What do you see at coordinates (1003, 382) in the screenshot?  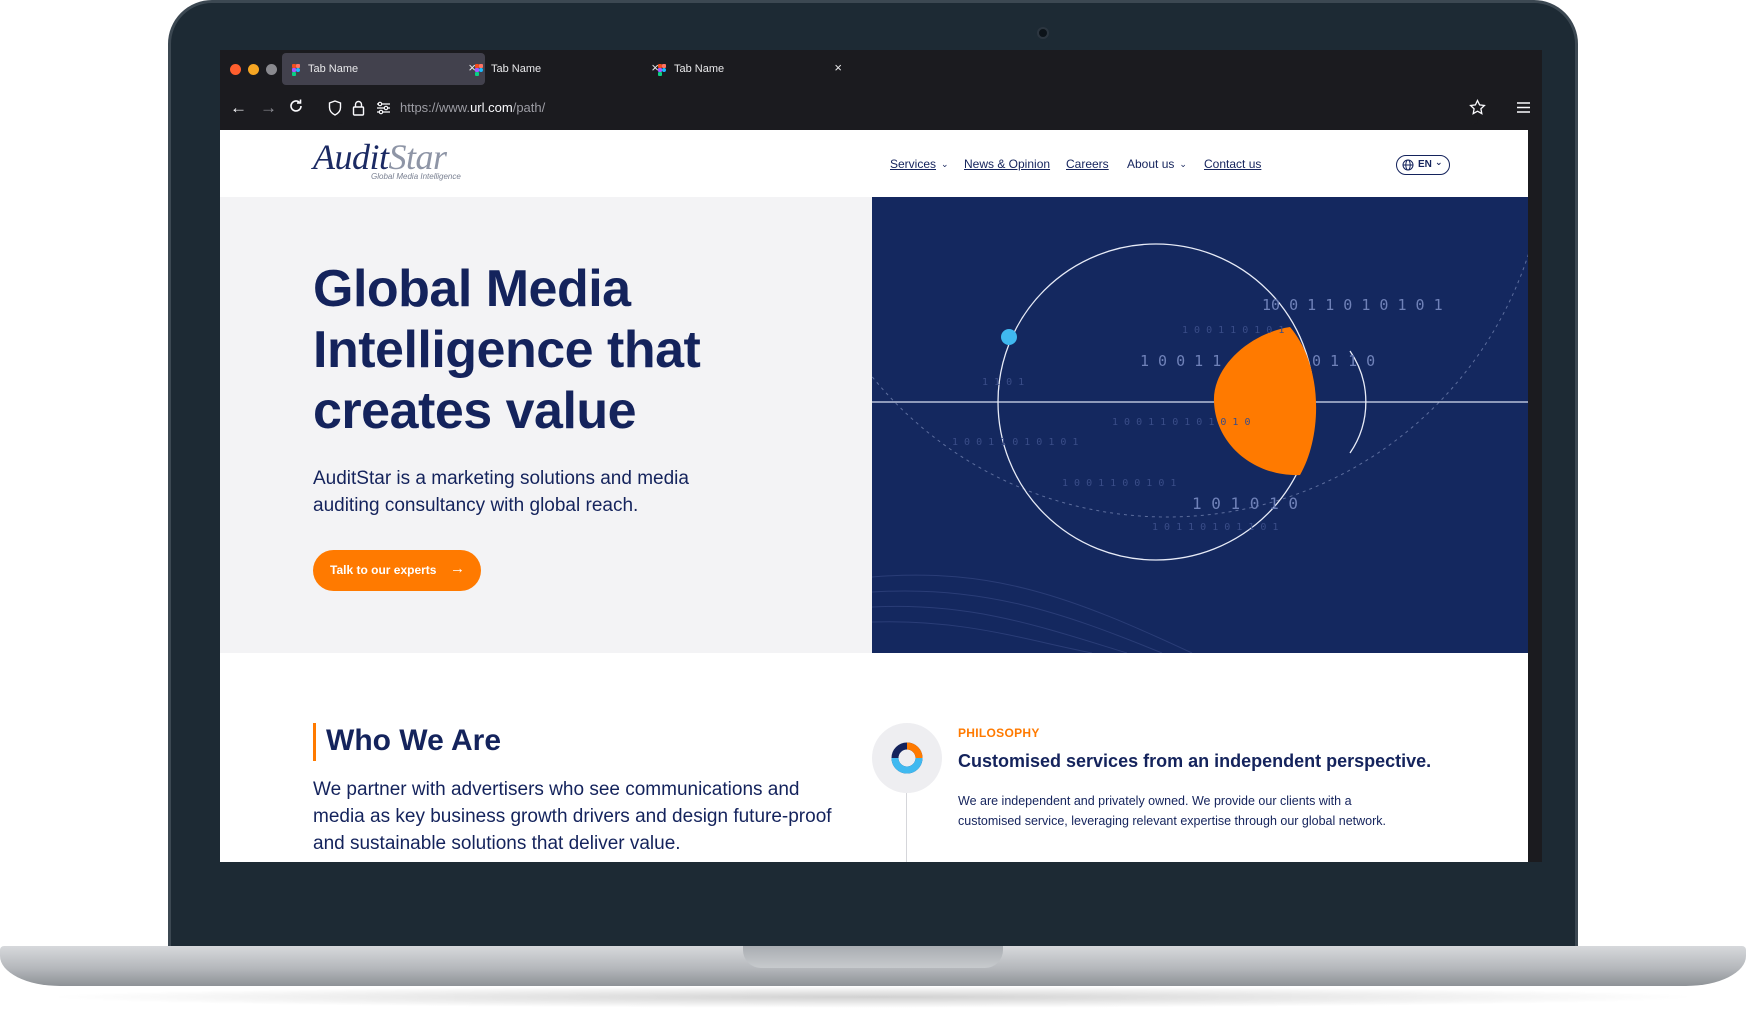 I see `svg-text: 1 1 0 1` at bounding box center [1003, 382].